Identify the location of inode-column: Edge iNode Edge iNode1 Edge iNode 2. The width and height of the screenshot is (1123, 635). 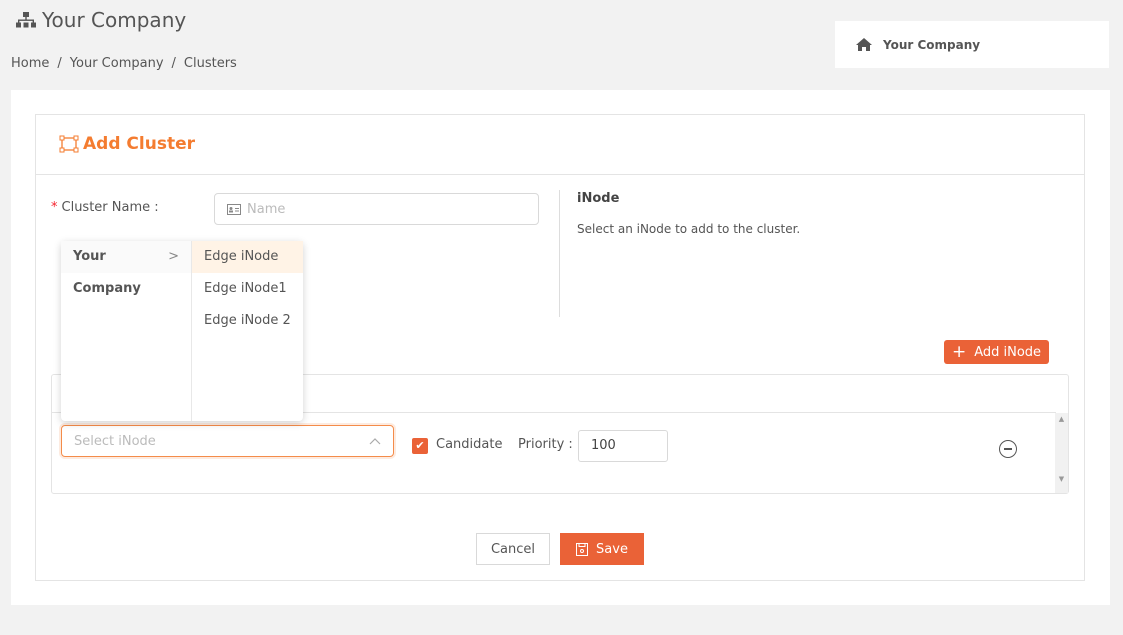
(247, 331).